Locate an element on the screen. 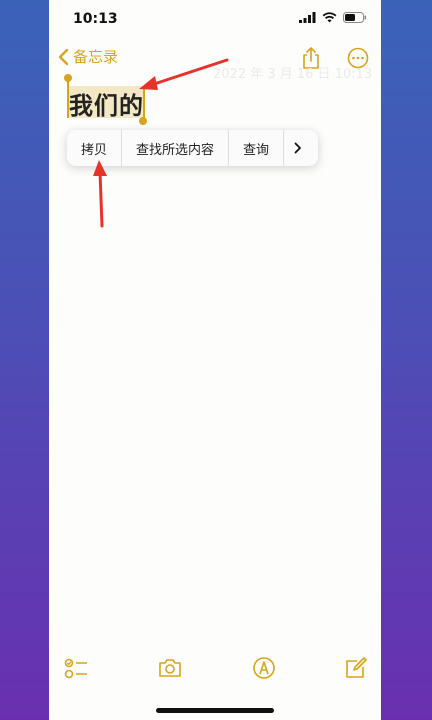  compose-icon is located at coordinates (356, 668).